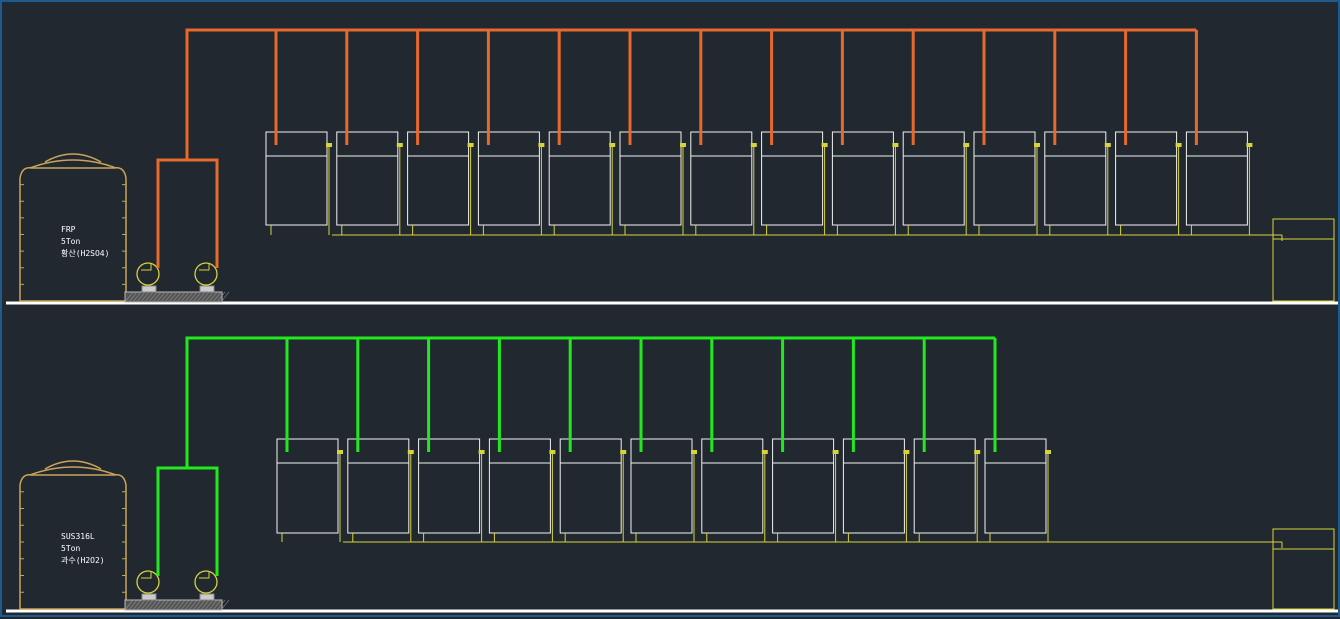  What do you see at coordinates (78, 536) in the screenshot?
I see `tank-label-line-0: SUS316L` at bounding box center [78, 536].